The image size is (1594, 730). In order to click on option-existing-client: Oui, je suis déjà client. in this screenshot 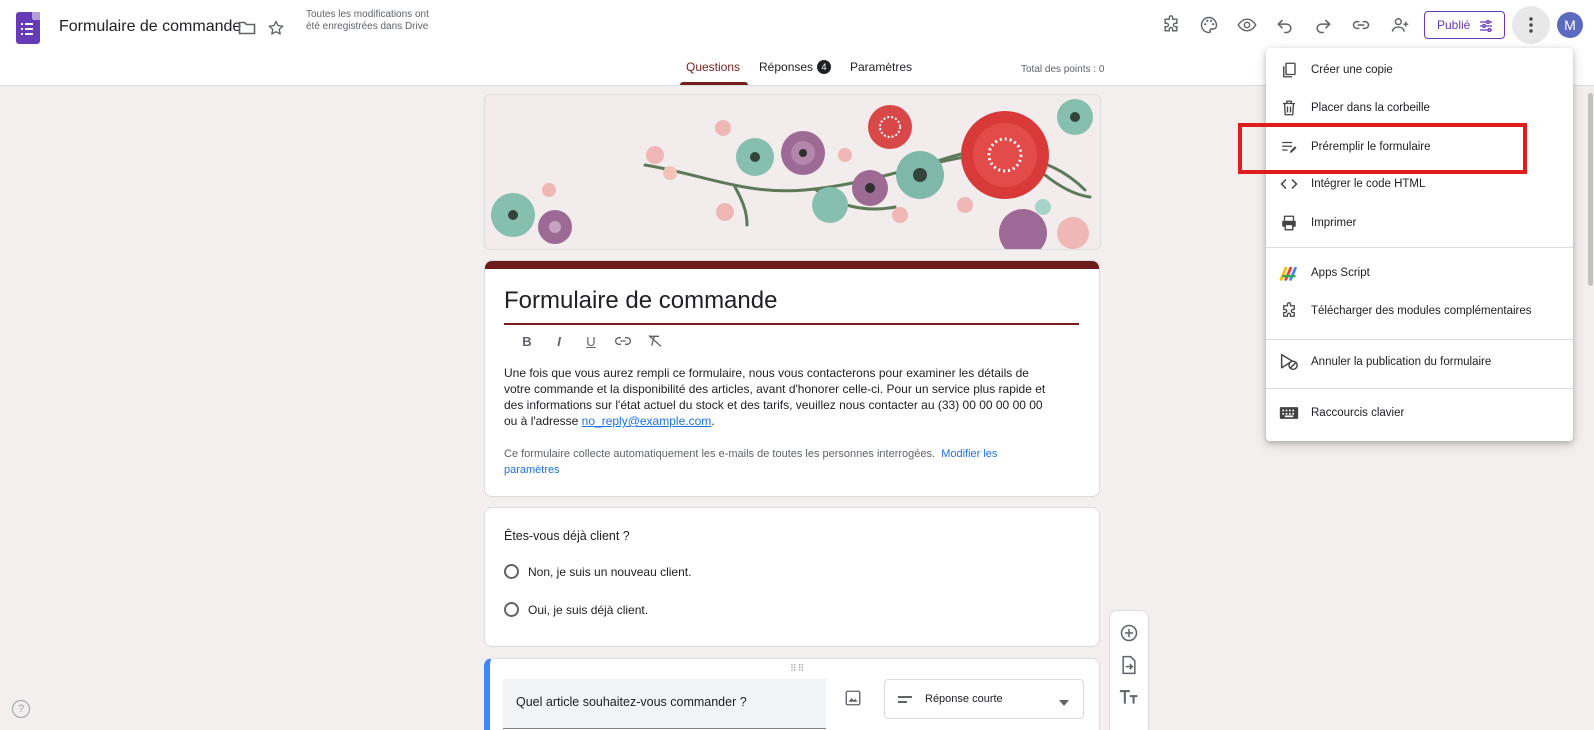, I will do `click(576, 609)`.